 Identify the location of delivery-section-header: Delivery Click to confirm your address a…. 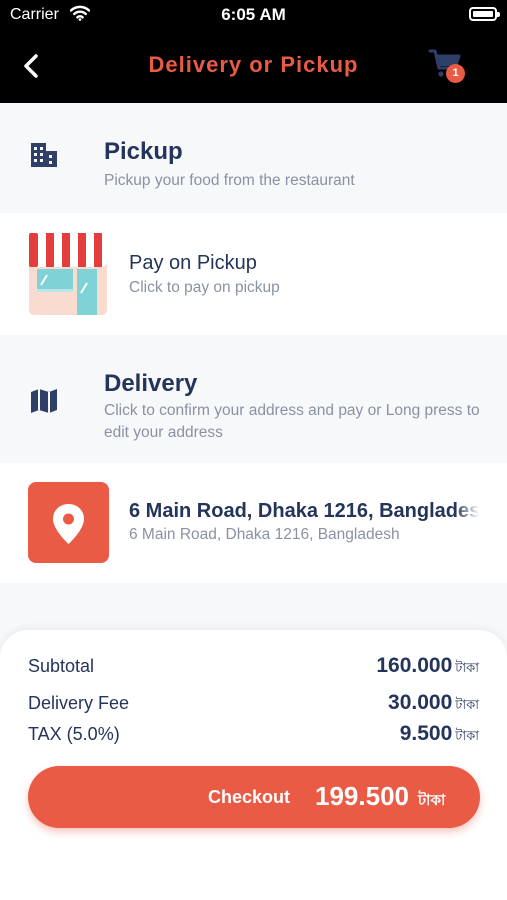
(253, 399).